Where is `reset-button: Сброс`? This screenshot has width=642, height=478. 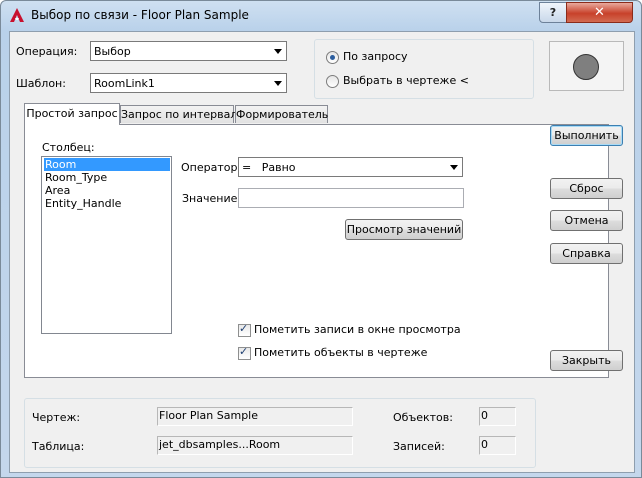
reset-button: Сброс is located at coordinates (586, 188).